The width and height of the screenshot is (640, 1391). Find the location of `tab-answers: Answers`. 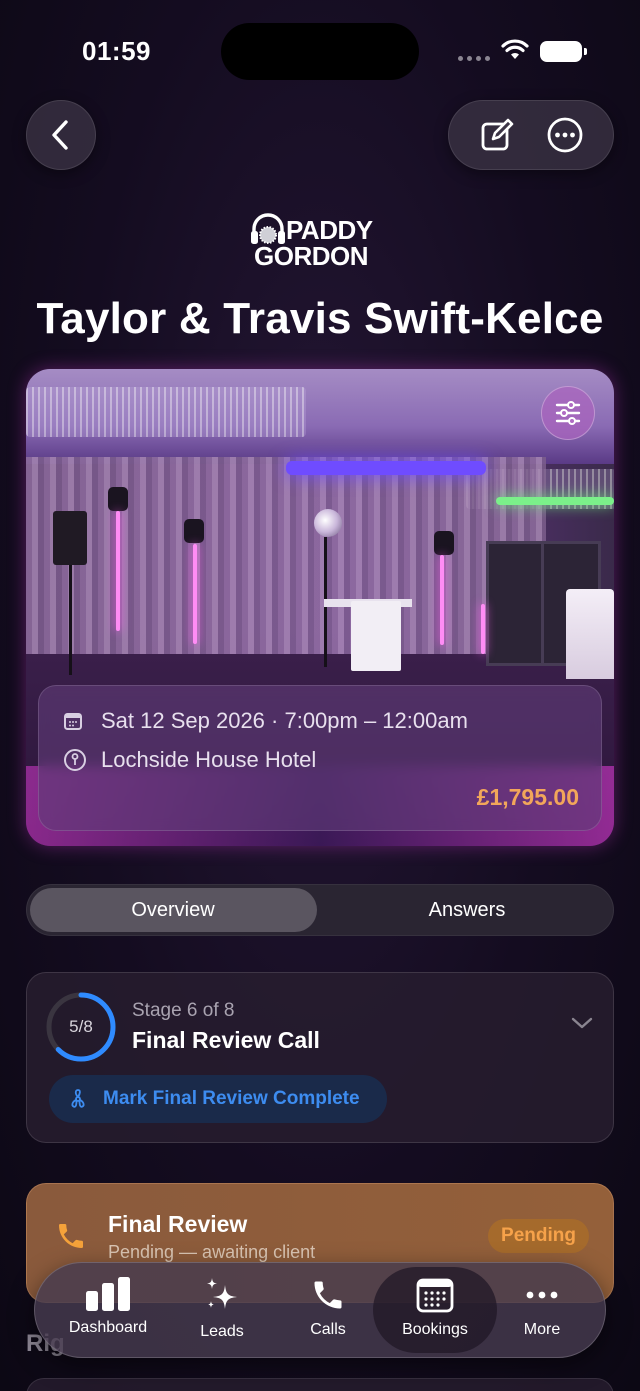

tab-answers: Answers is located at coordinates (467, 910).